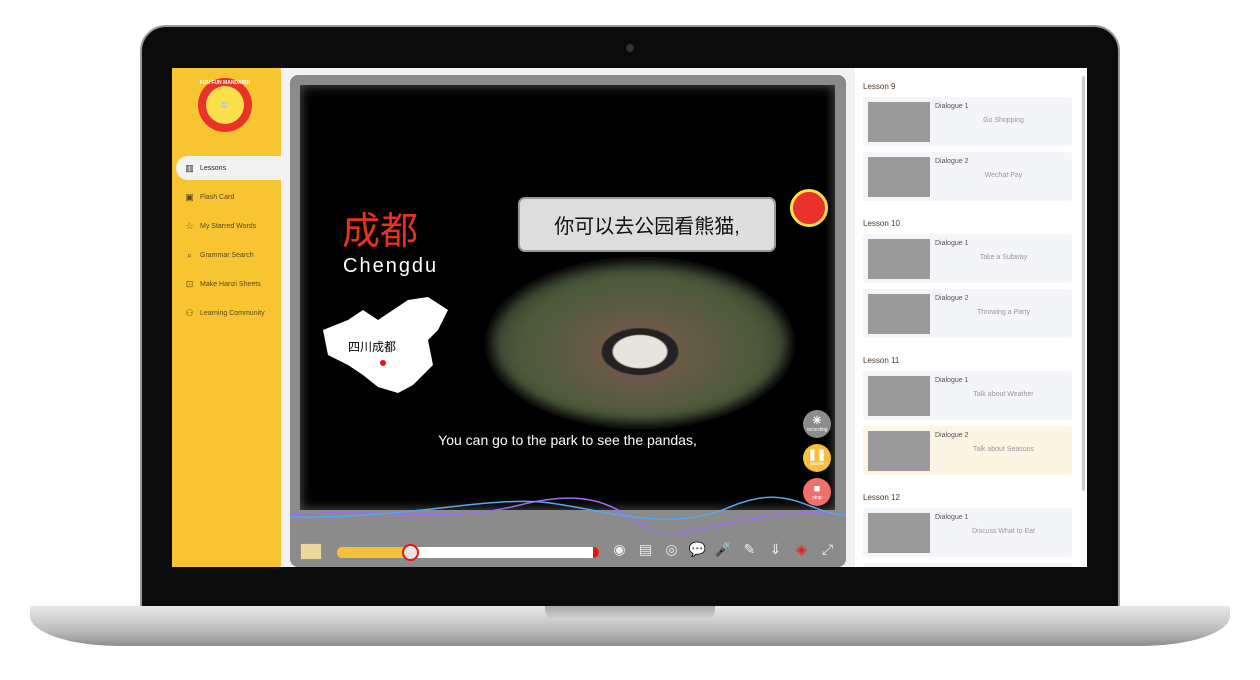 The image size is (1260, 680). What do you see at coordinates (411, 552) in the screenshot?
I see `progress-handle` at bounding box center [411, 552].